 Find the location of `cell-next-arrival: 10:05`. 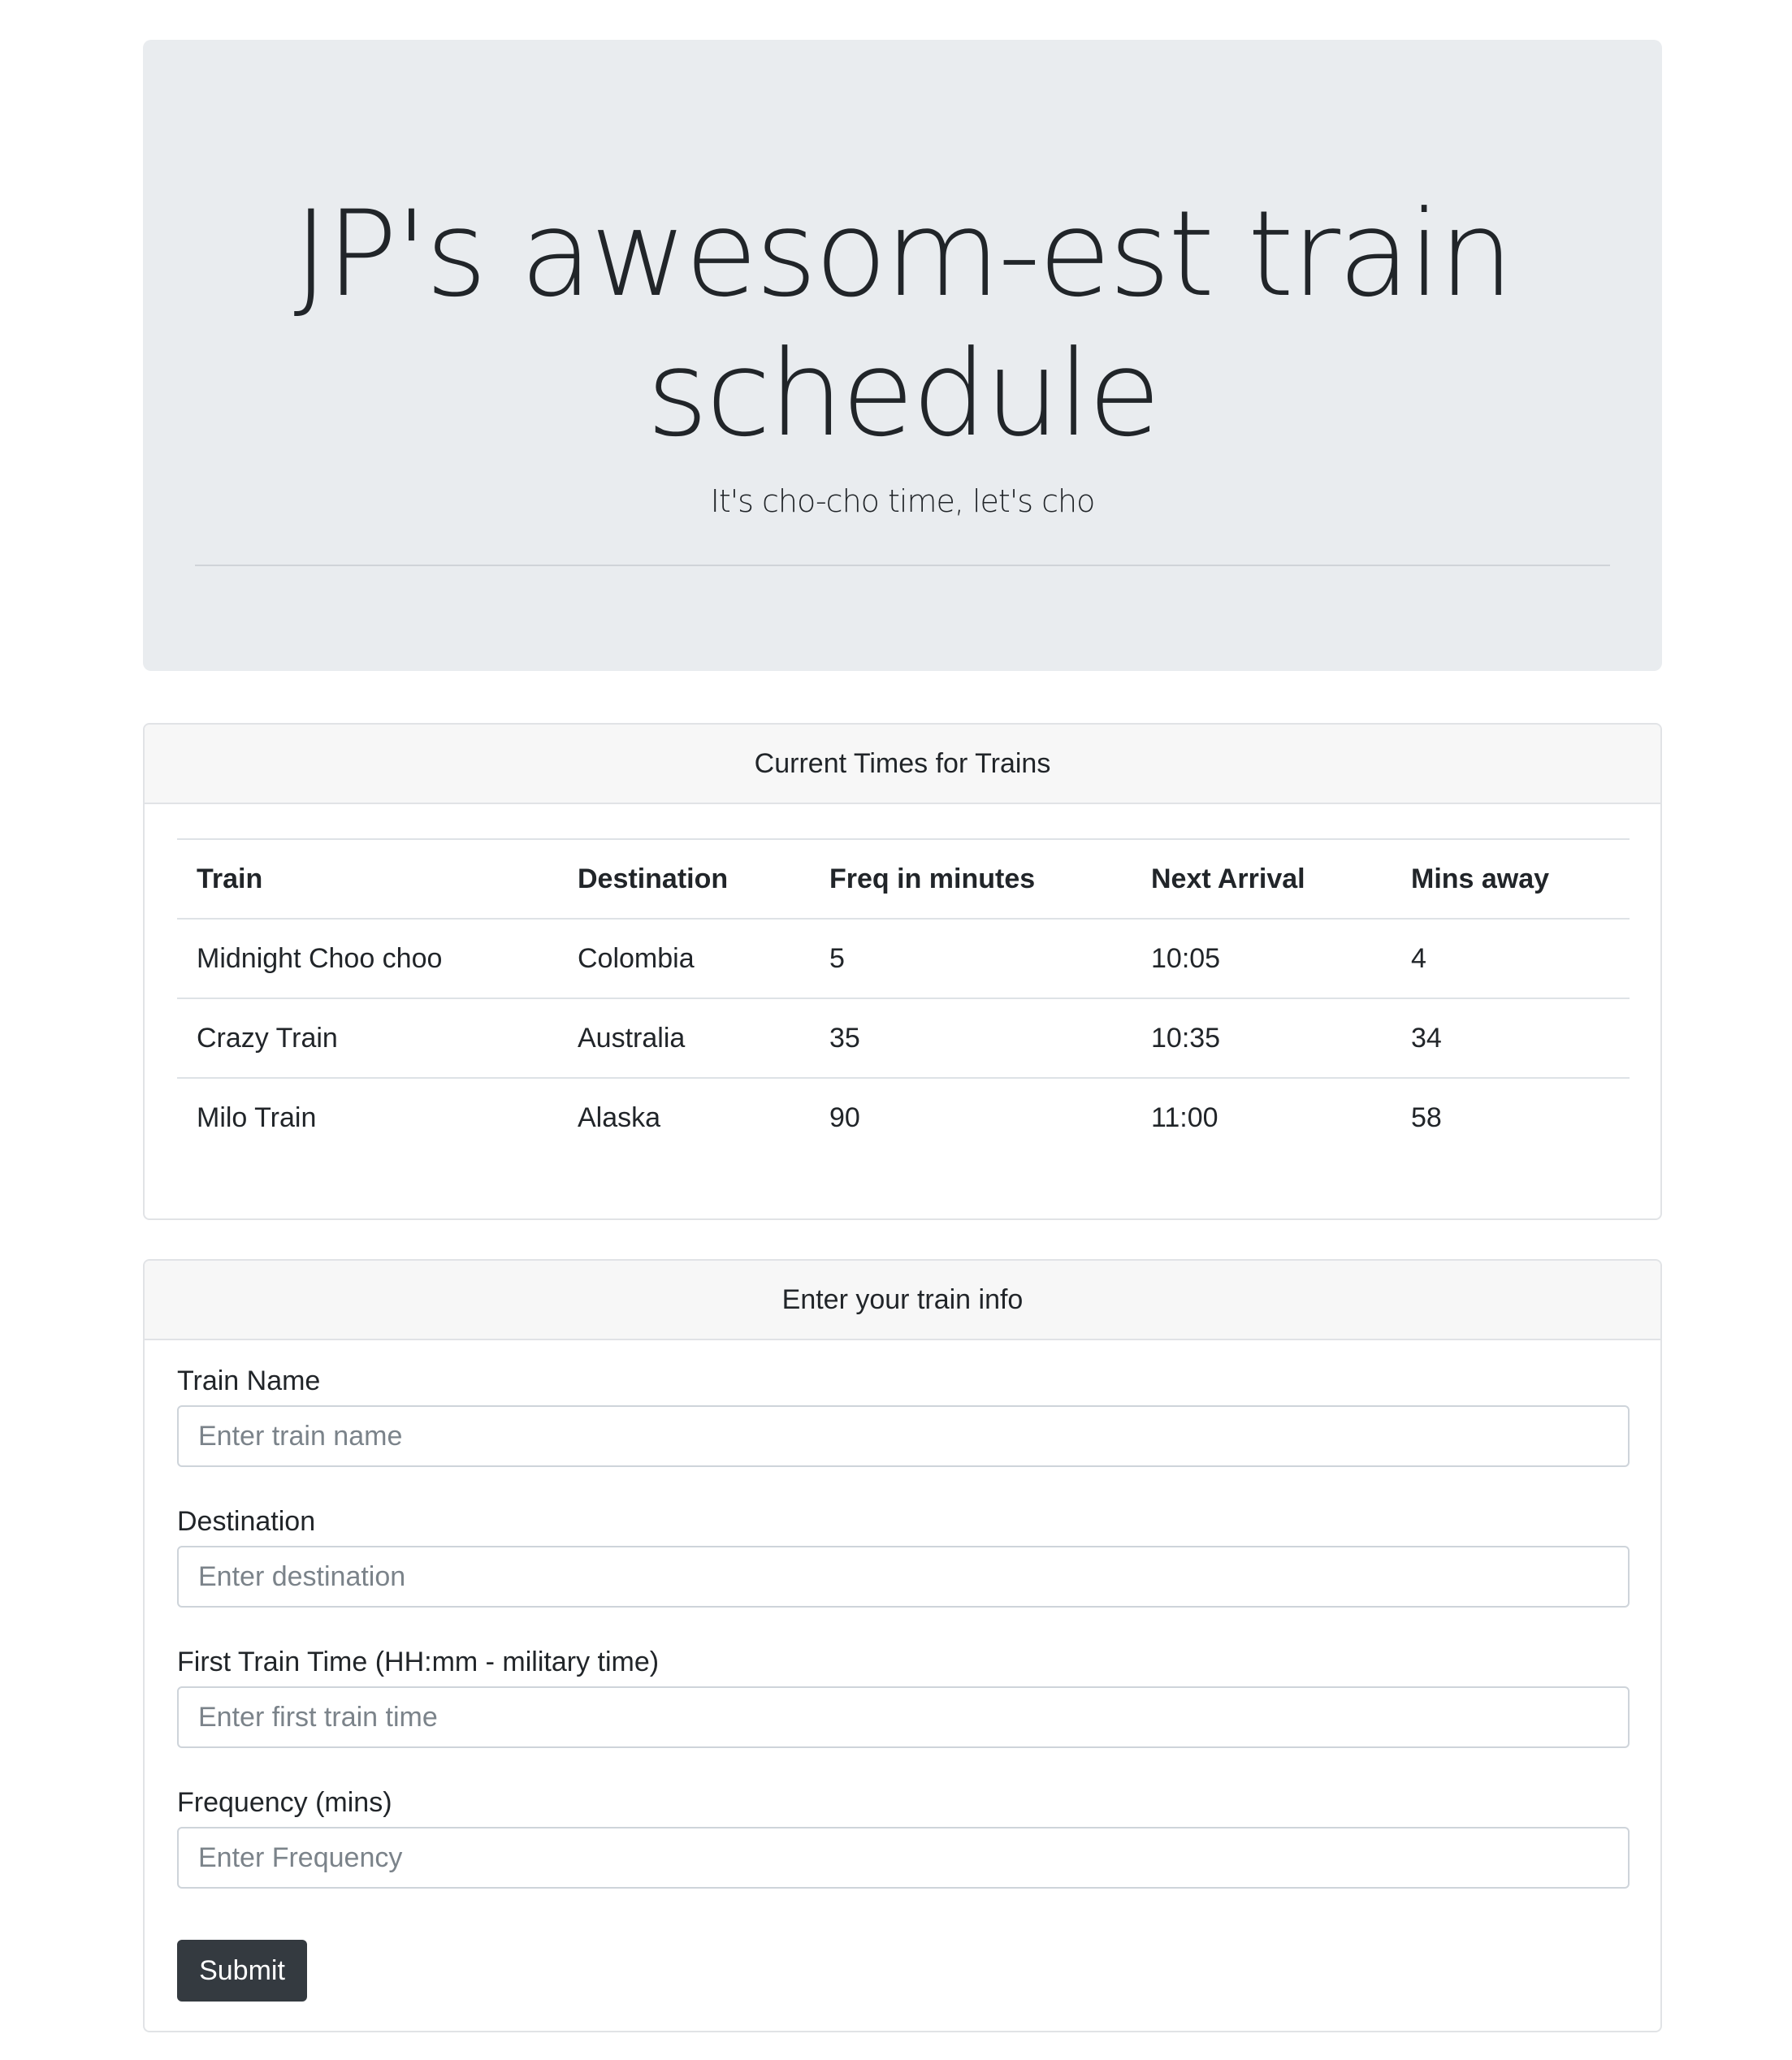

cell-next-arrival: 10:05 is located at coordinates (1262, 958).